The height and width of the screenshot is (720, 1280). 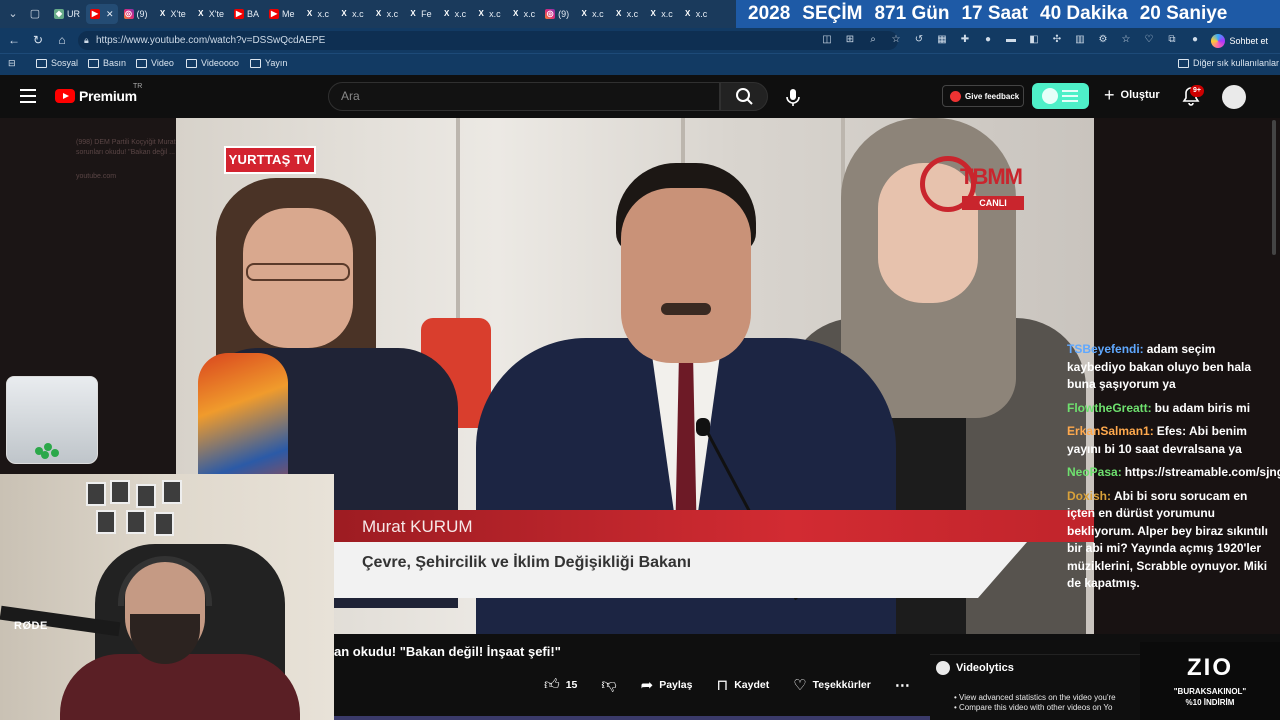 What do you see at coordinates (1210, 681) in the screenshot?
I see `sponsor-ad: ZIO "BURAKSAKINOL" %10 İNDİRİM` at bounding box center [1210, 681].